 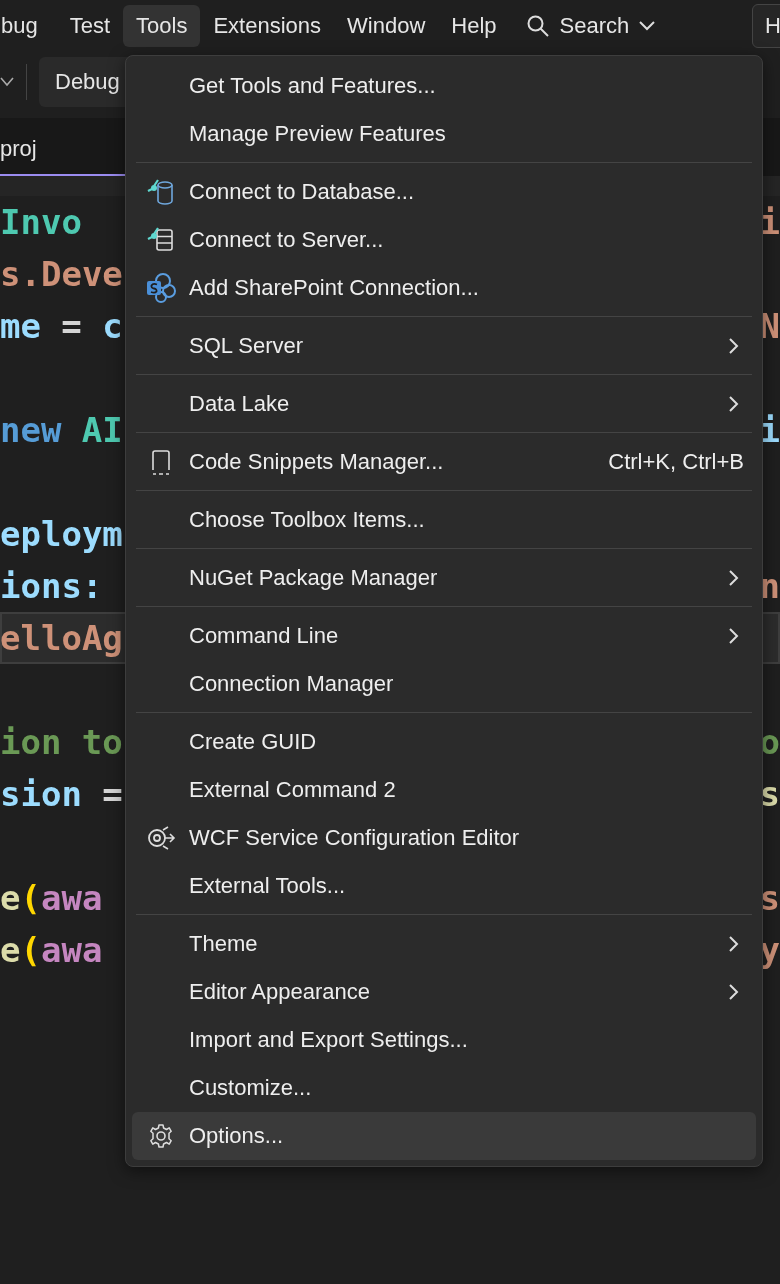 What do you see at coordinates (444, 462) in the screenshot?
I see `menu-item: Code Snippets Manager... Ctrl+K, Ctrl+B` at bounding box center [444, 462].